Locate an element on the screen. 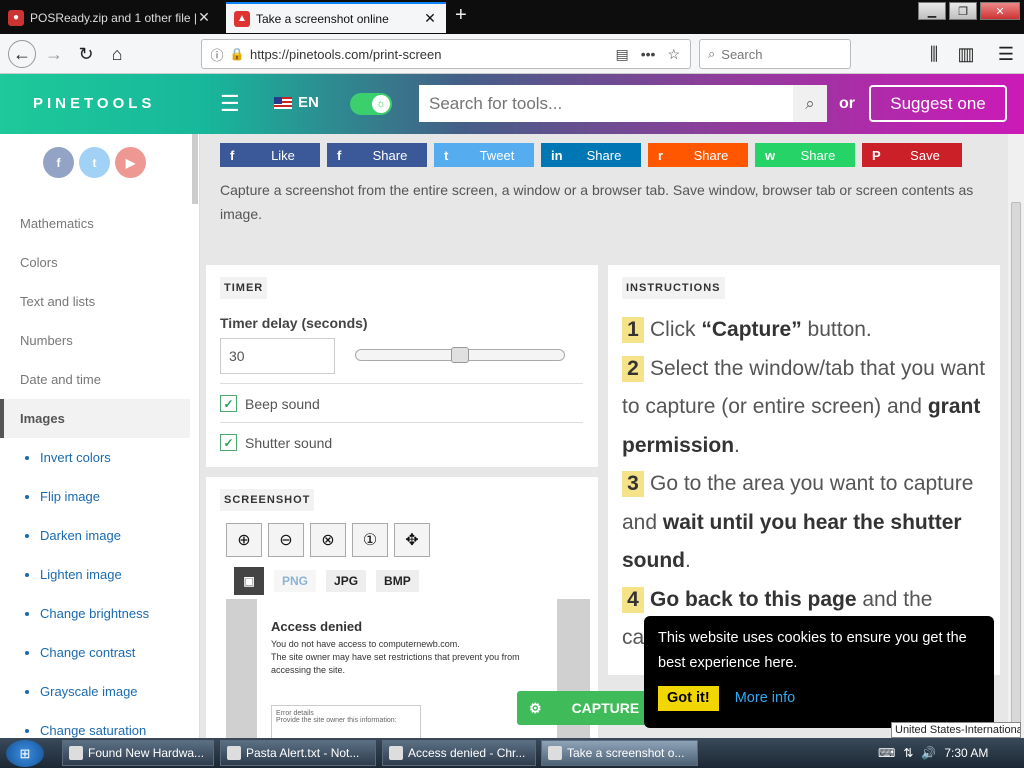 This screenshot has height=768, width=1024. sidebar-item-images: Images is located at coordinates (95, 418).